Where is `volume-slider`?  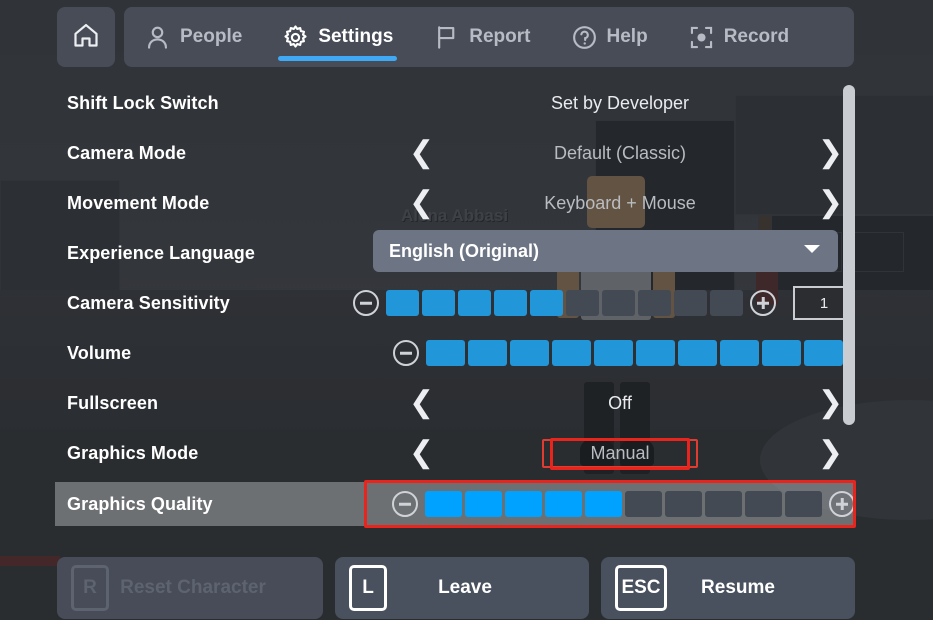 volume-slider is located at coordinates (618, 353).